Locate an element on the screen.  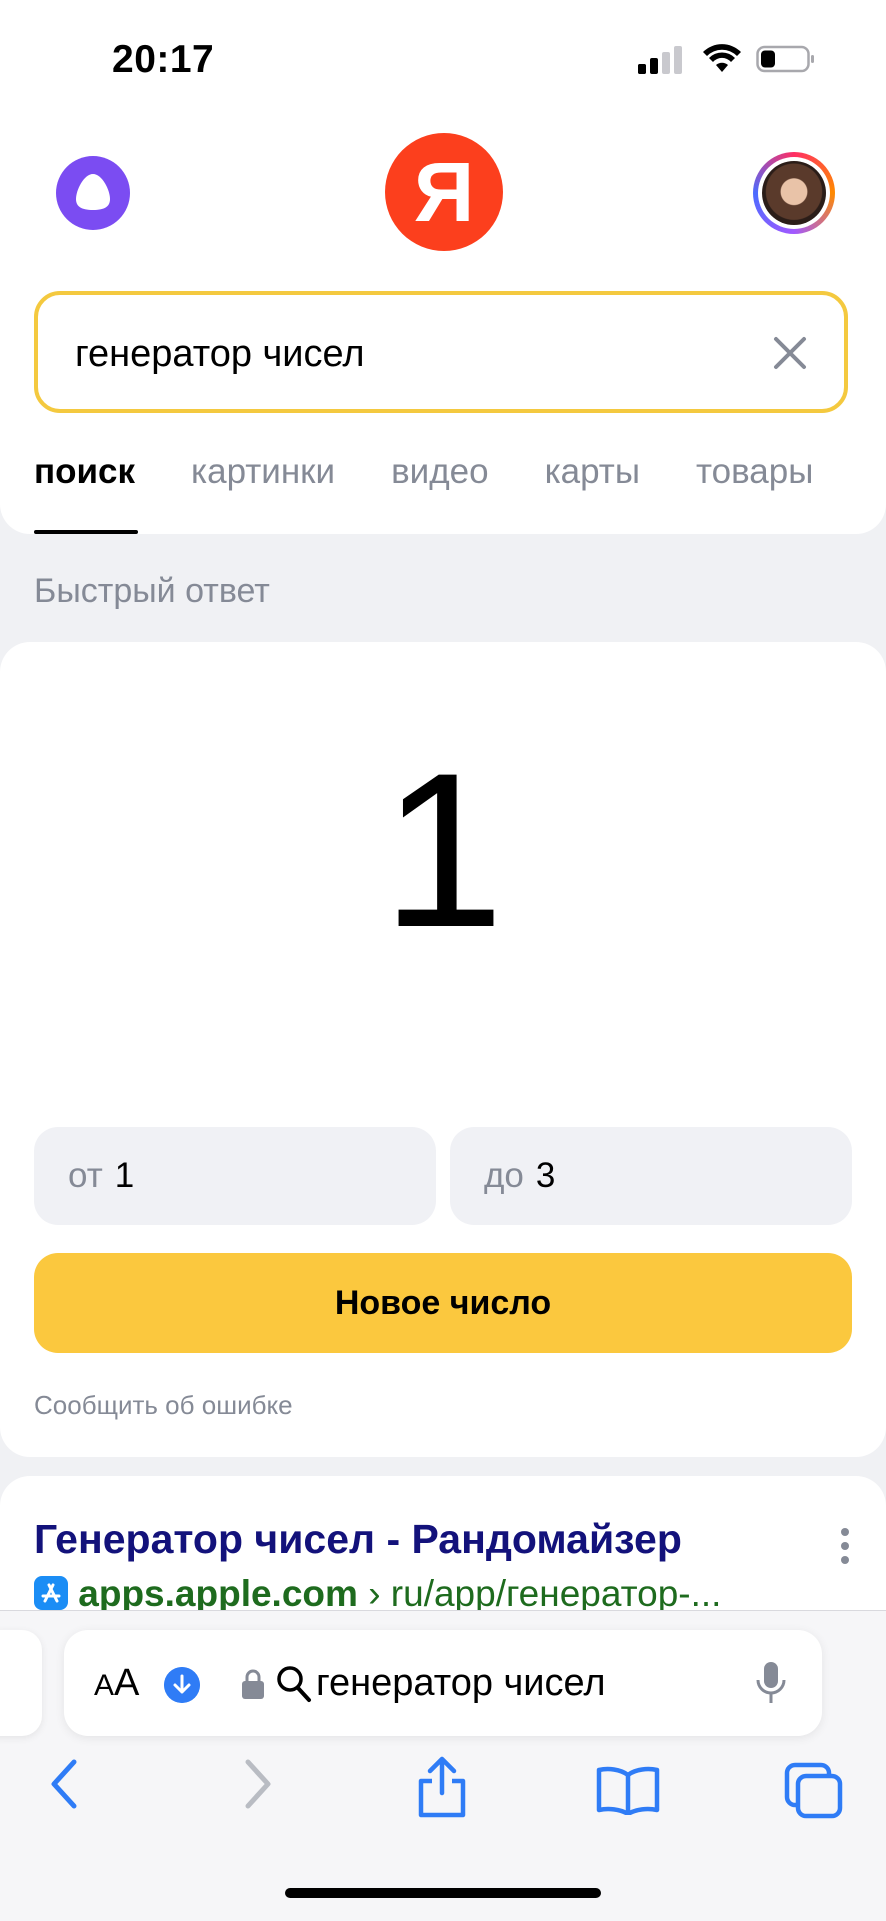
clear-search-icon is located at coordinates (790, 353).